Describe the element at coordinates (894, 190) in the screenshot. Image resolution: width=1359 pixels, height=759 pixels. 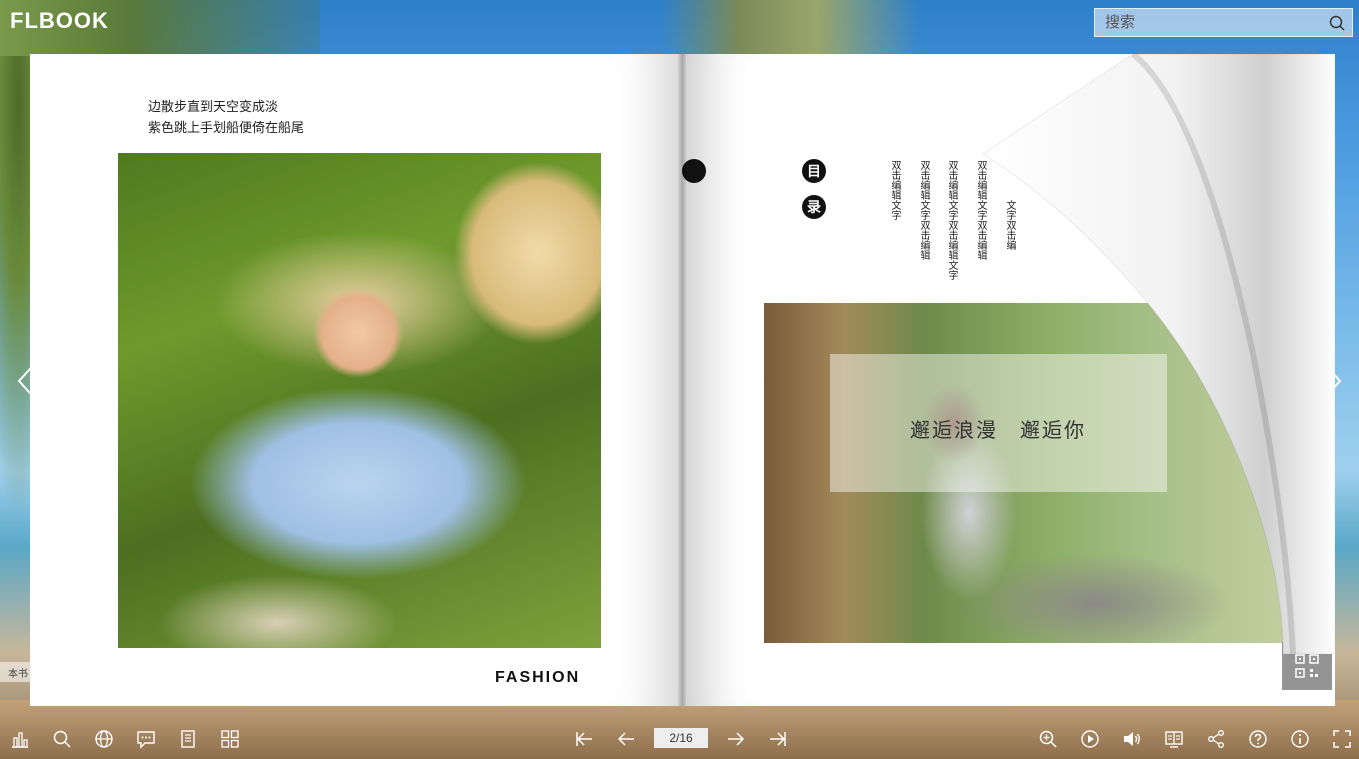
I see `toc-entry: 双击编辑文字` at that location.